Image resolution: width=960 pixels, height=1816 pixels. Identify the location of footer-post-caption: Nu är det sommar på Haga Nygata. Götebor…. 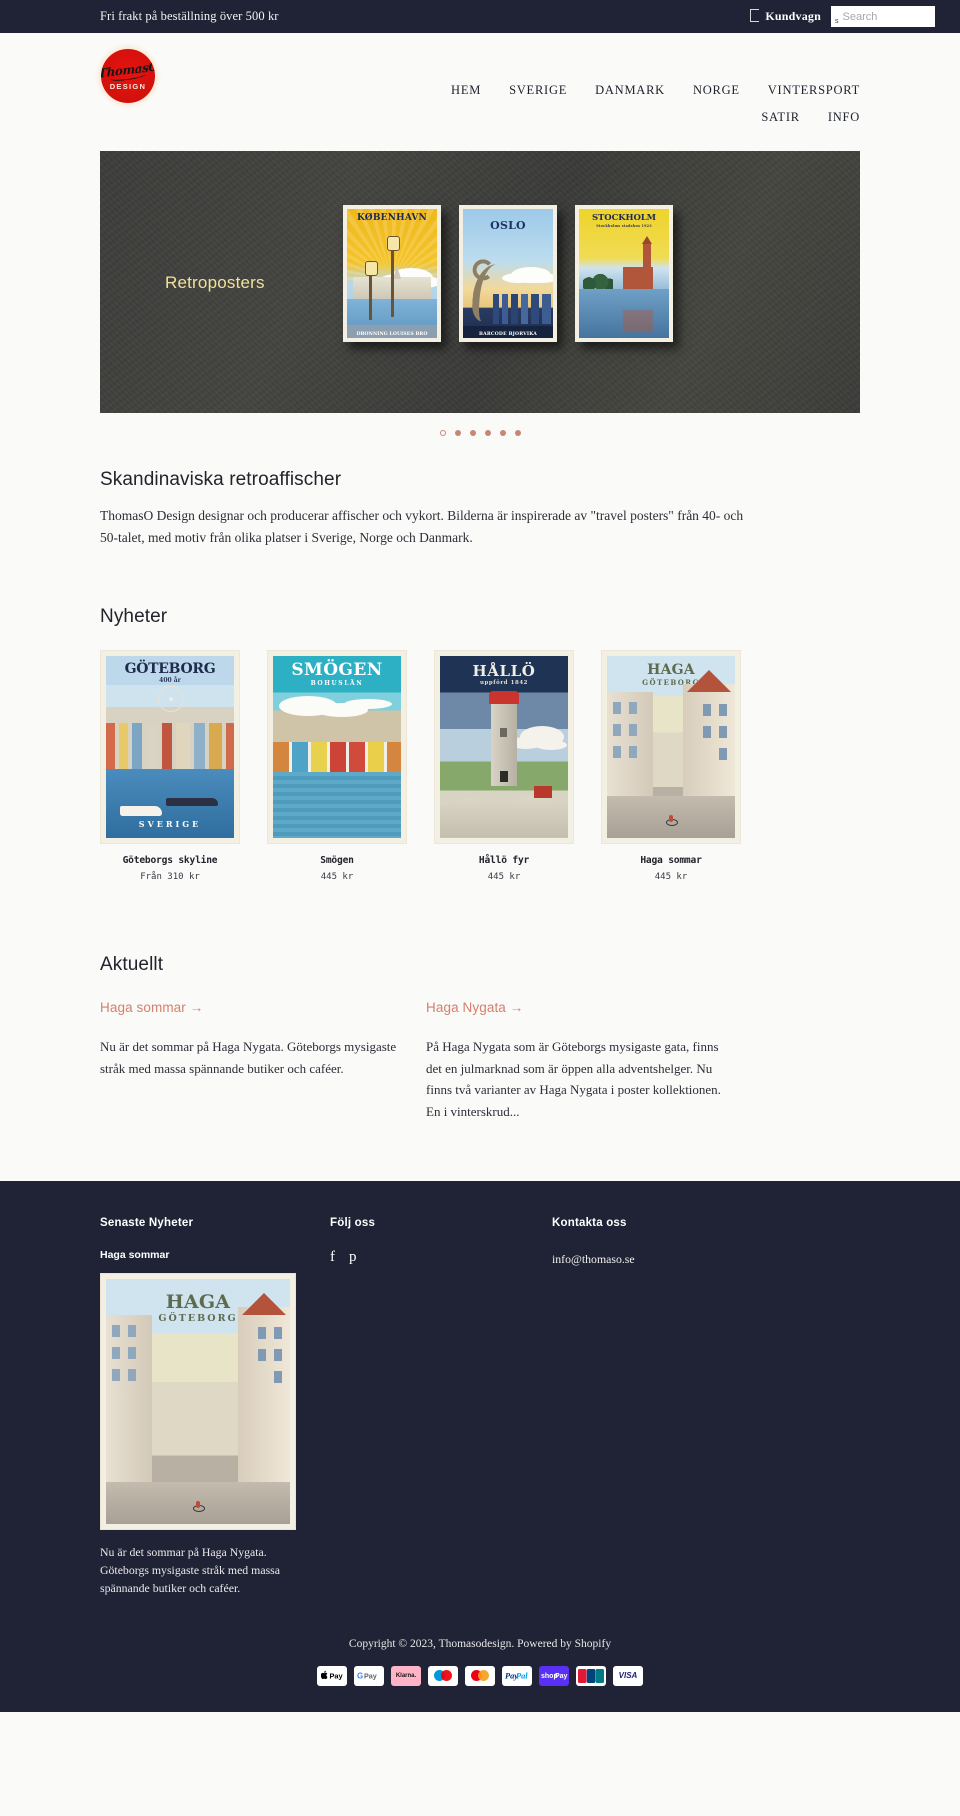
(190, 1570).